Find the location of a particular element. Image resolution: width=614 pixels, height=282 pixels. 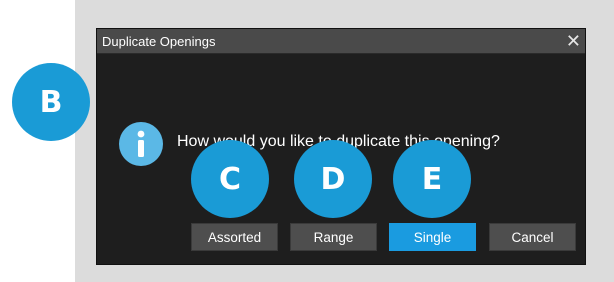

callout-badge-e: E is located at coordinates (432, 179).